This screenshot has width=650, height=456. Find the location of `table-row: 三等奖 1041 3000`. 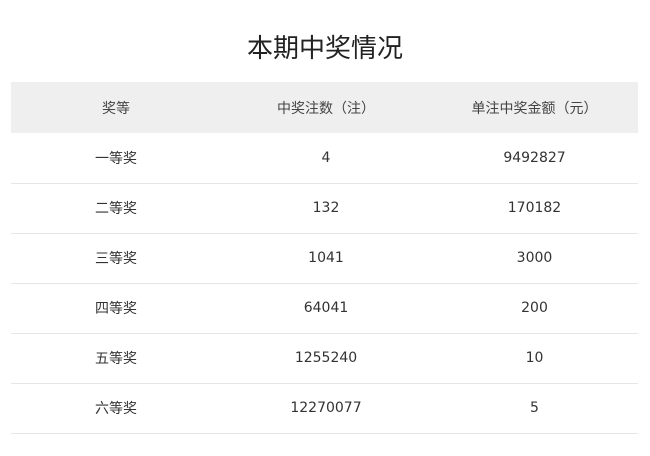

table-row: 三等奖 1041 3000 is located at coordinates (324, 258).